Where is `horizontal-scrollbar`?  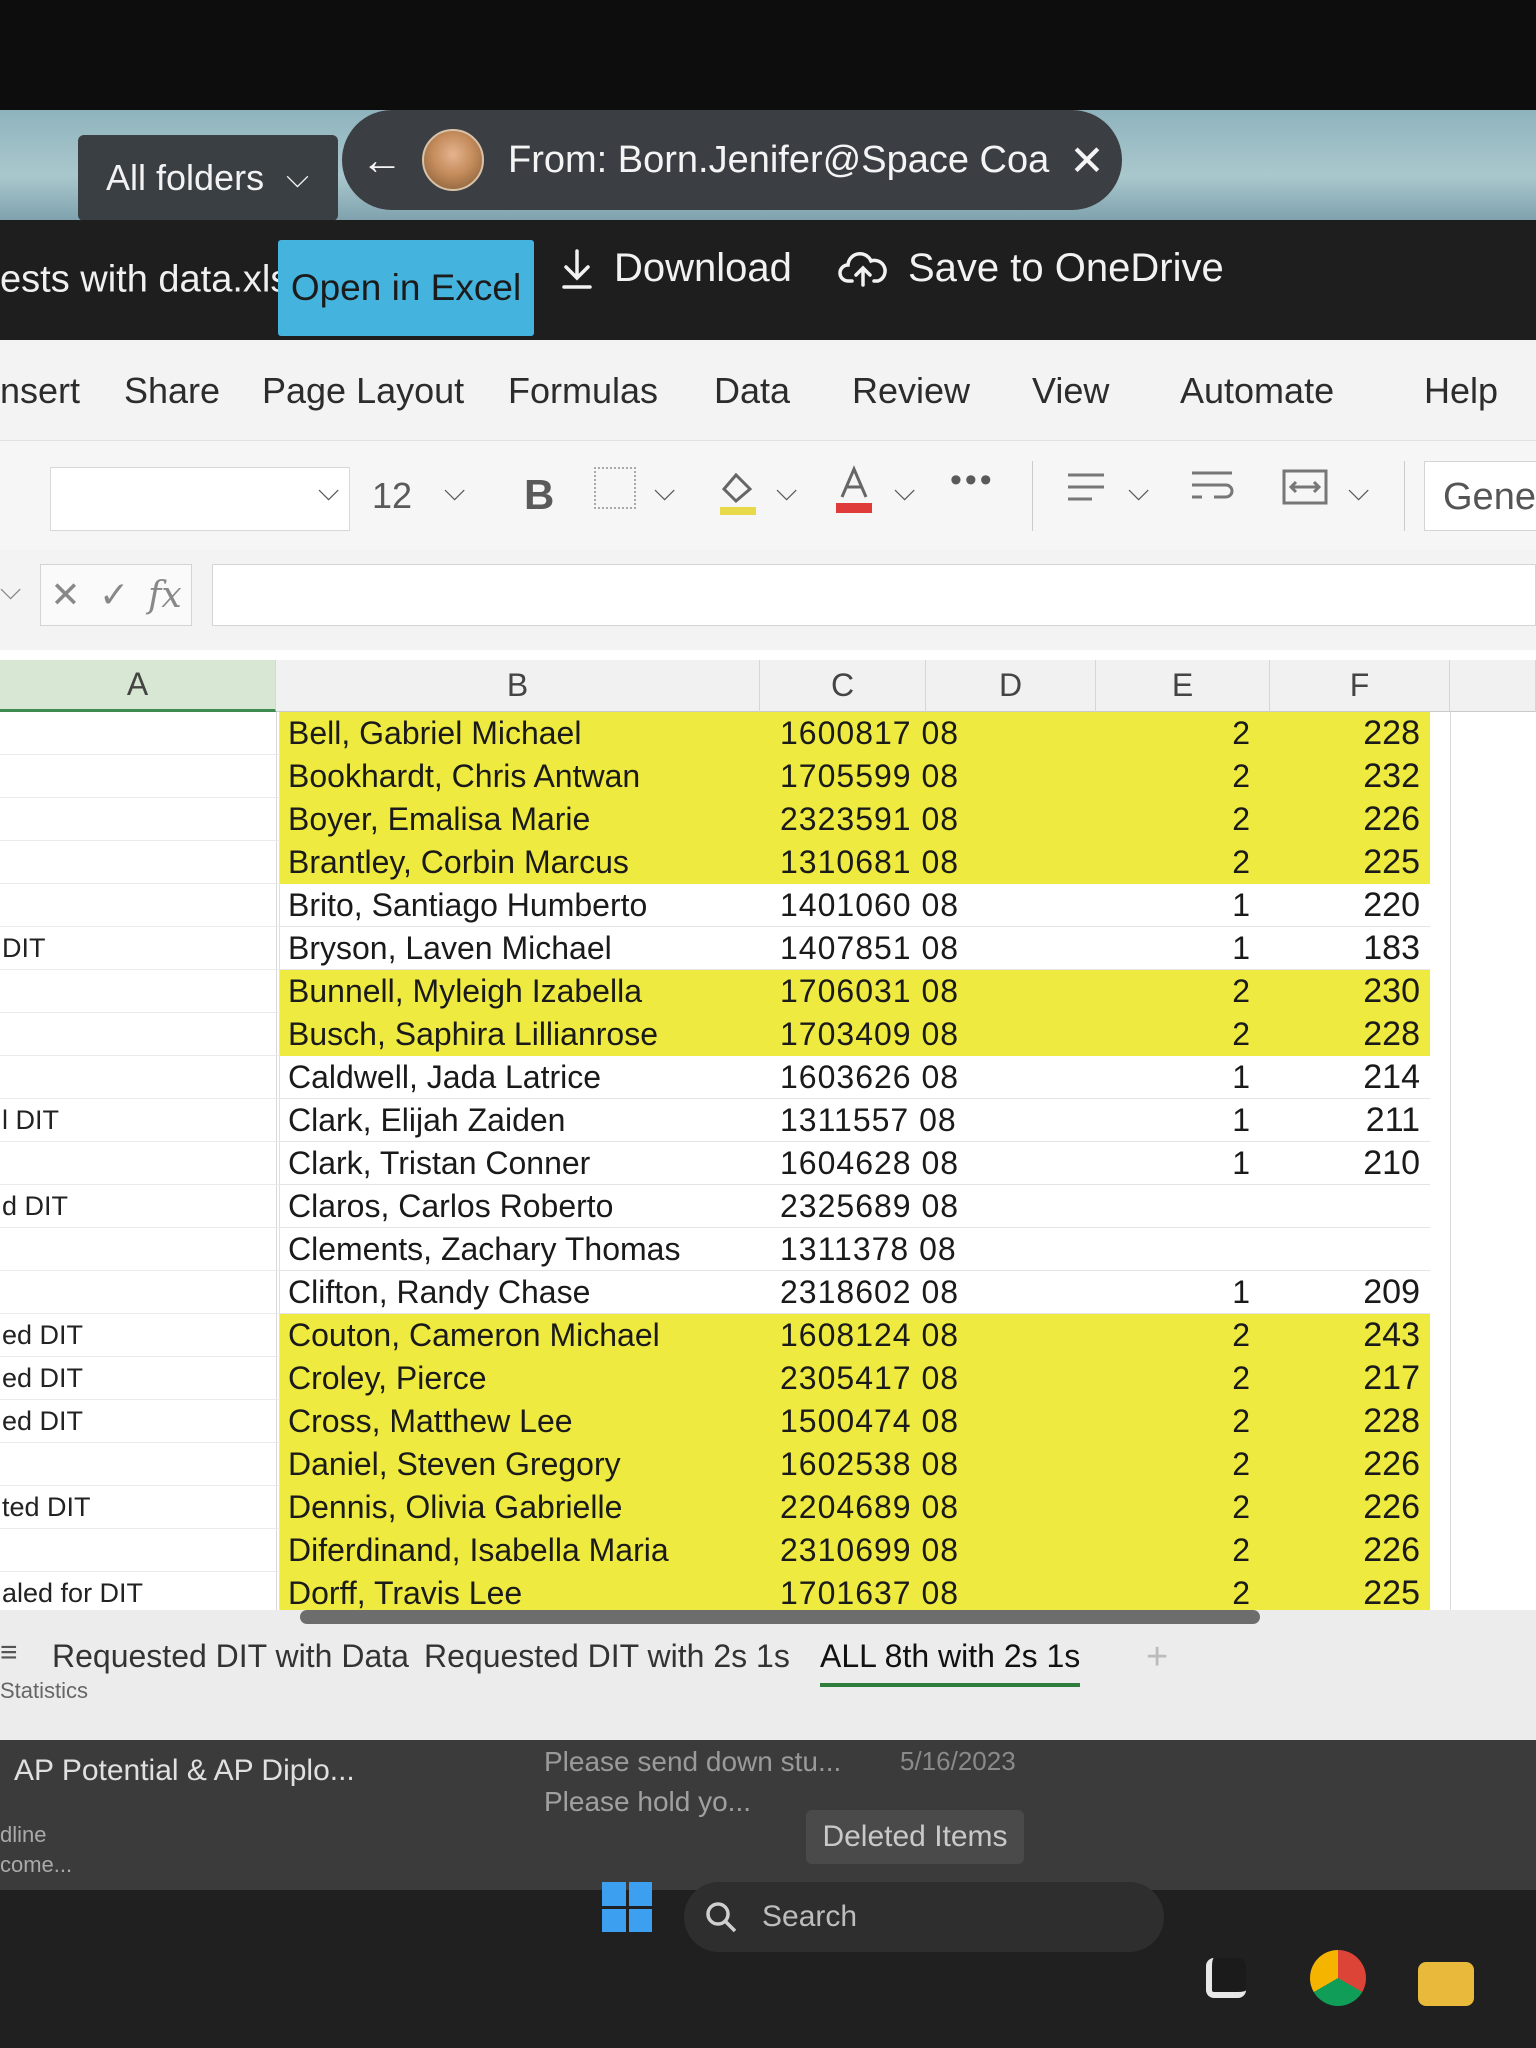 horizontal-scrollbar is located at coordinates (780, 1617).